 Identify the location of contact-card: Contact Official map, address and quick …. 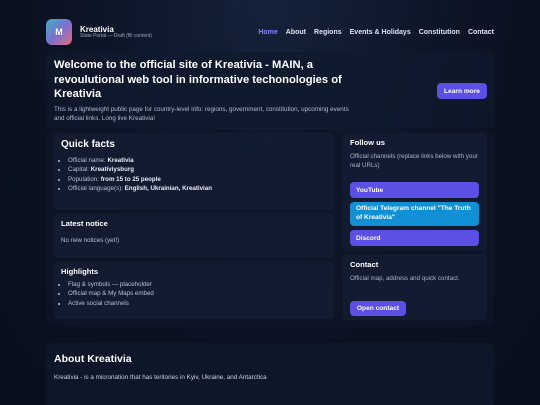
(415, 287).